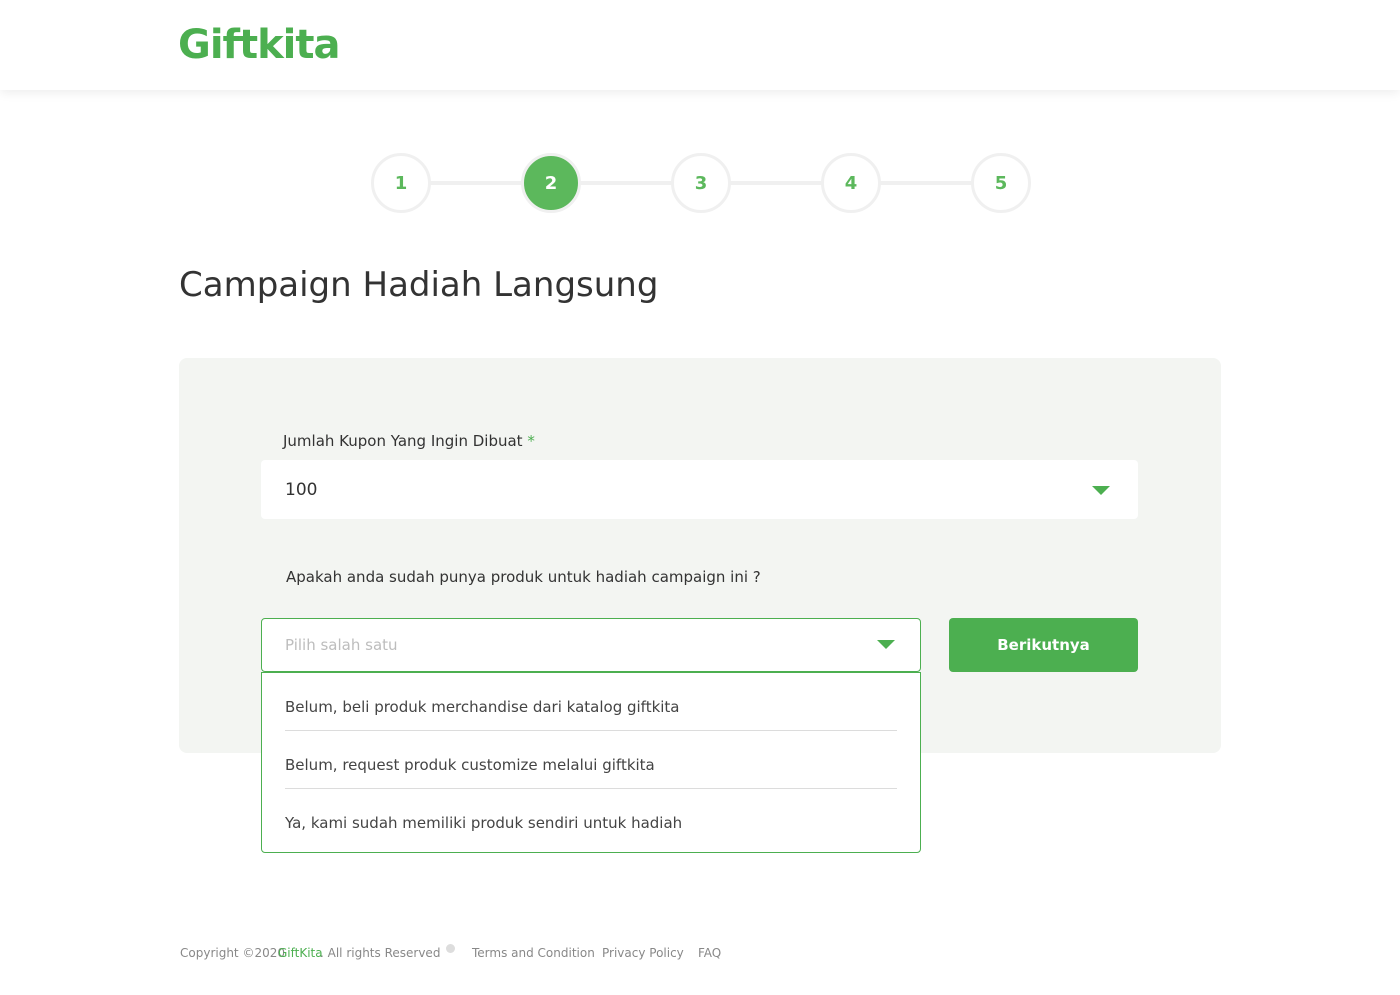 The height and width of the screenshot is (995, 1400). I want to click on footer-link-privacy: Privacy Policy, so click(643, 953).